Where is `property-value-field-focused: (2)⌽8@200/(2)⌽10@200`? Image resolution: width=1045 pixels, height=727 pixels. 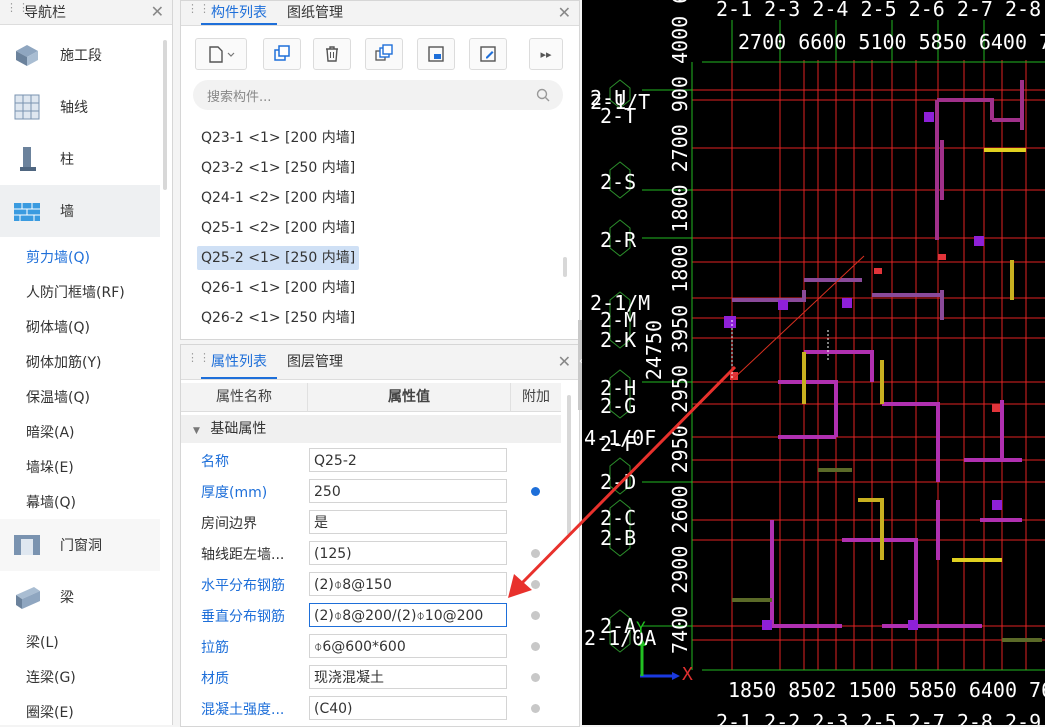 property-value-field-focused: (2)⌽8@200/(2)⌽10@200 is located at coordinates (408, 615).